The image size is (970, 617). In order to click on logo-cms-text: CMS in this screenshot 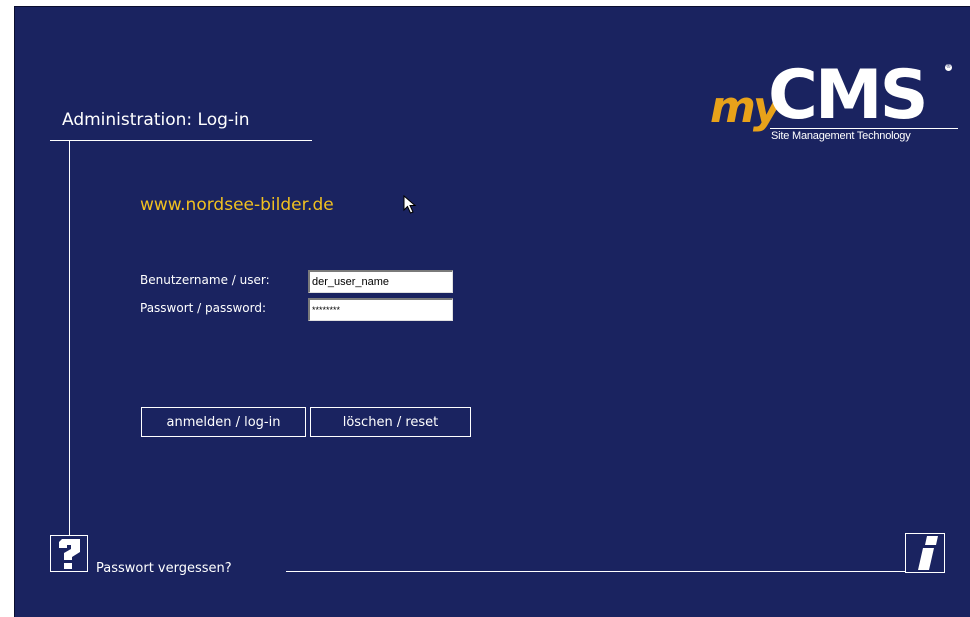, I will do `click(848, 95)`.